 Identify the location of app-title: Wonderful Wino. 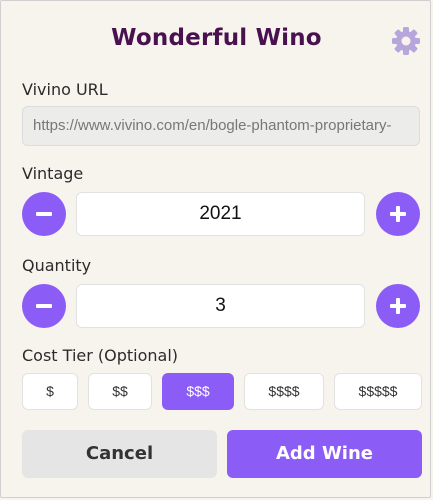
(216, 38).